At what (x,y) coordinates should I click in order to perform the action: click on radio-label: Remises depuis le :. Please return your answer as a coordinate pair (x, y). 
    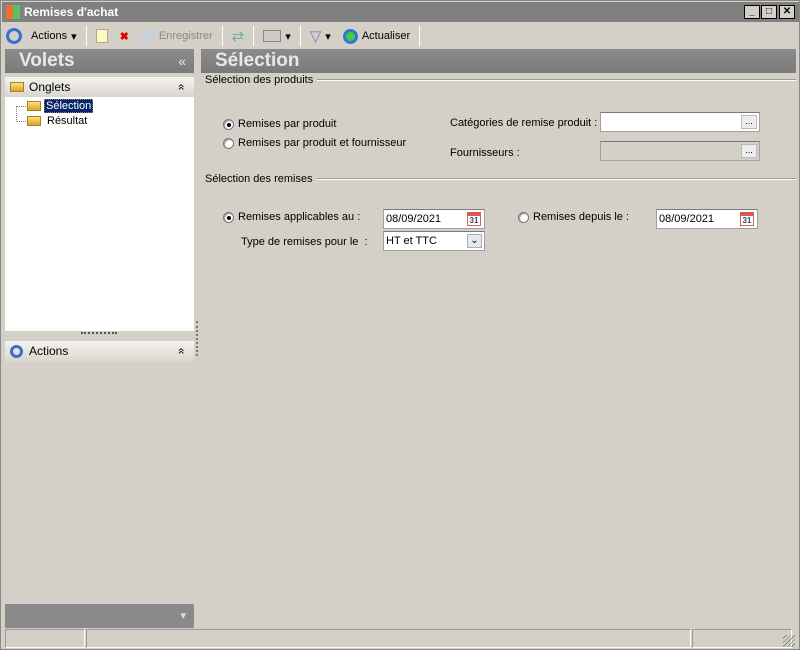
    Looking at the image, I should click on (581, 217).